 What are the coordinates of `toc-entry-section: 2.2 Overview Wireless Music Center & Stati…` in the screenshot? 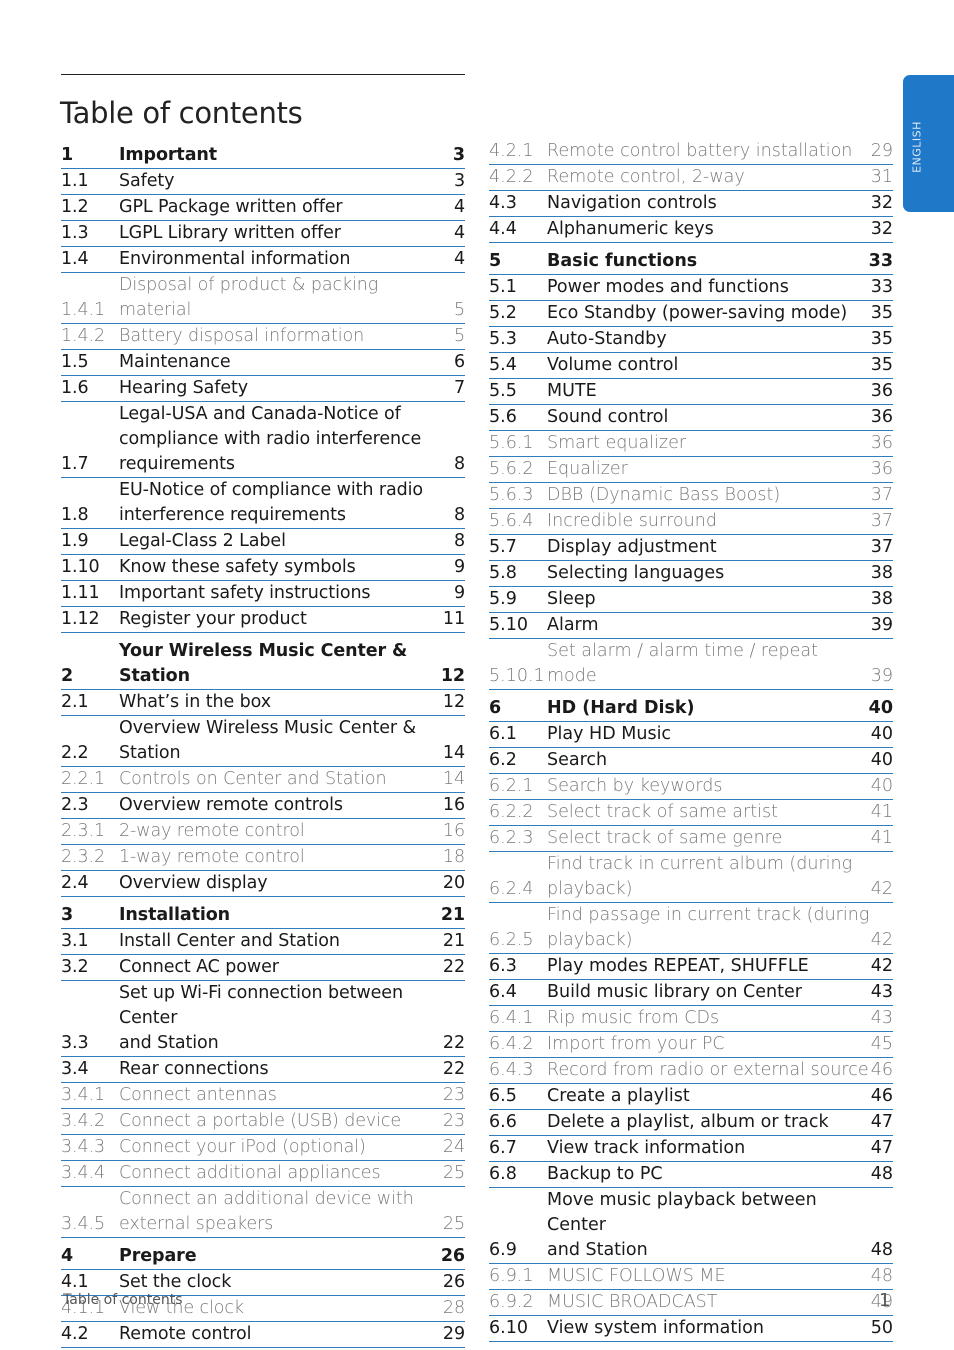 It's located at (263, 741).